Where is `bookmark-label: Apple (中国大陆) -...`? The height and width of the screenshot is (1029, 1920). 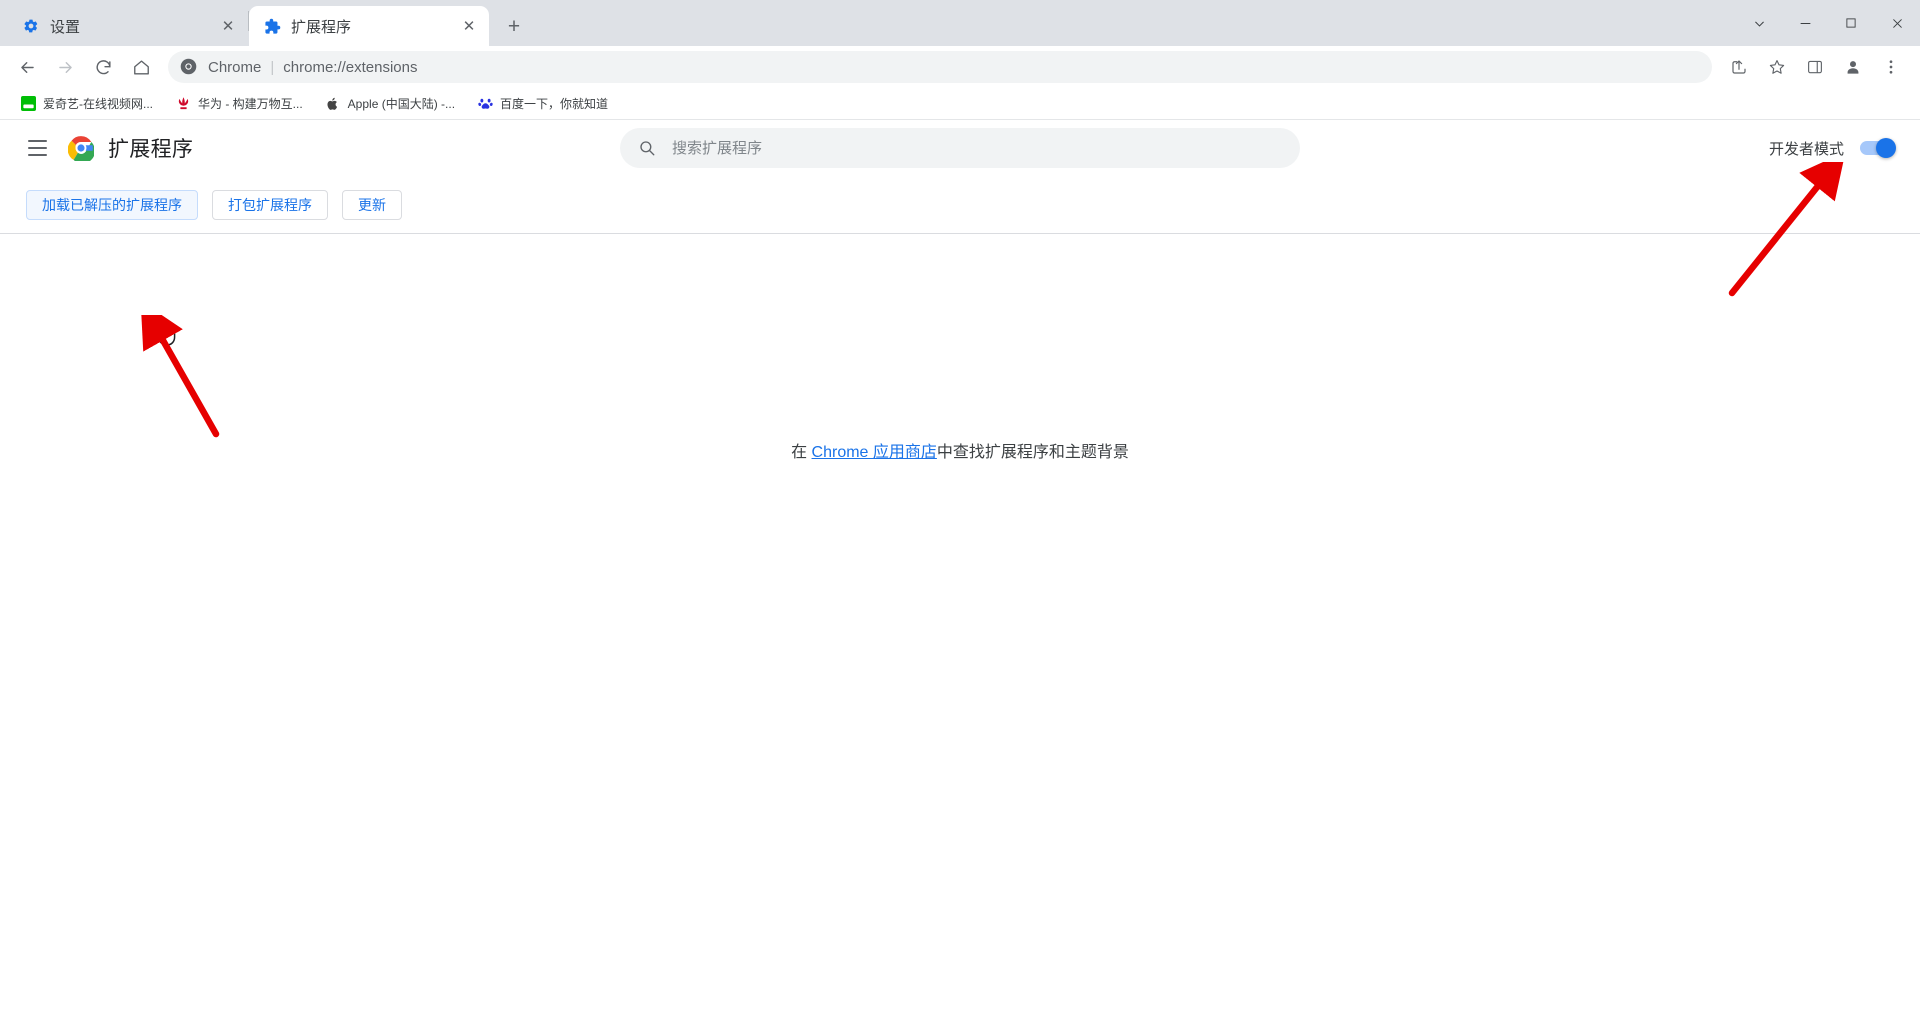
bookmark-label: Apple (中国大陆) -... is located at coordinates (401, 104).